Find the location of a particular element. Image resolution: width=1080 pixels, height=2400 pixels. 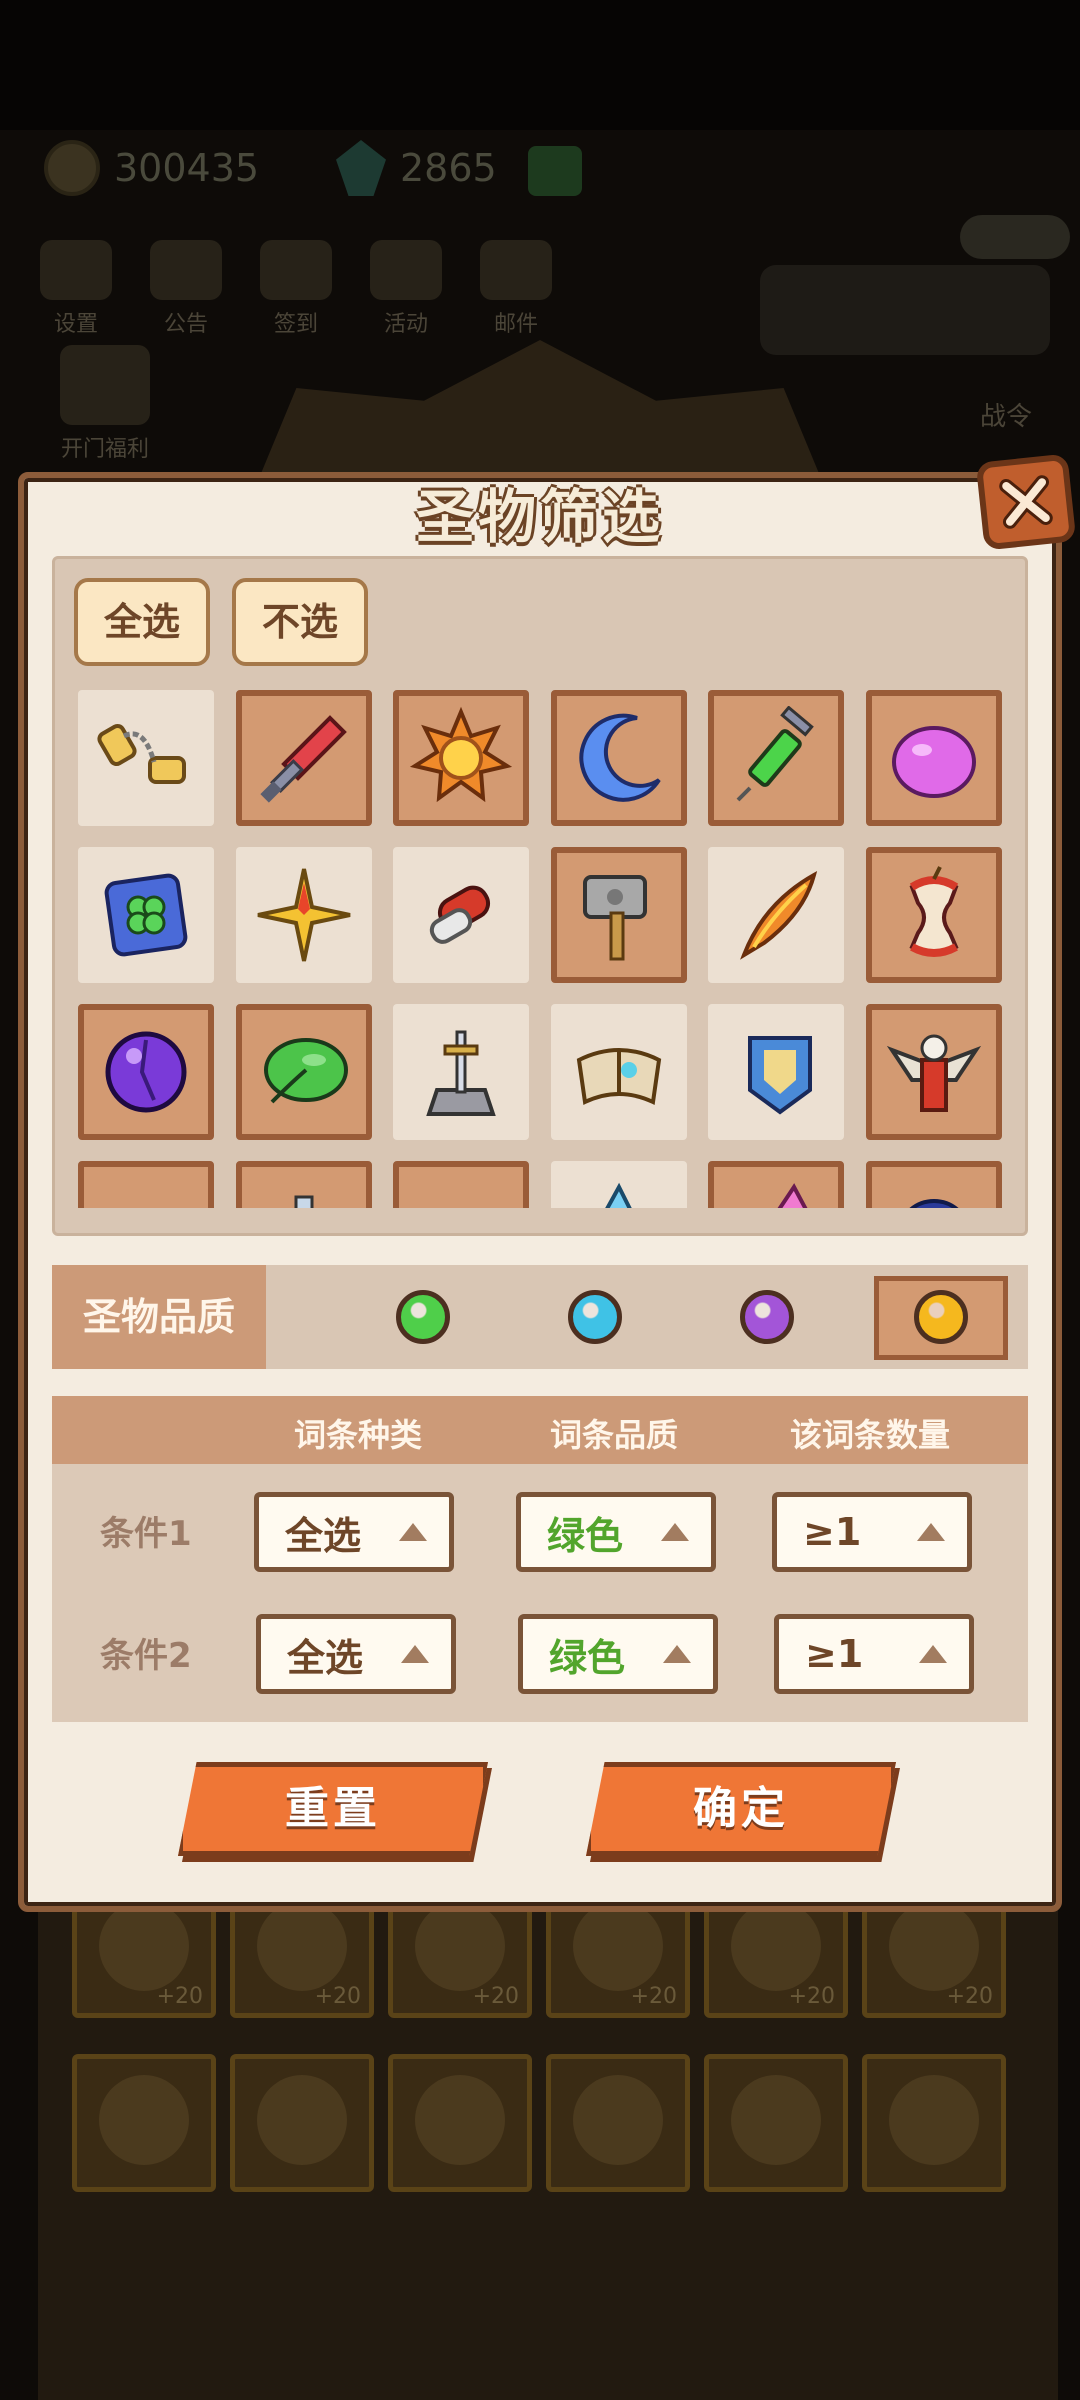

sword-in-stone-icon is located at coordinates (461, 1073).